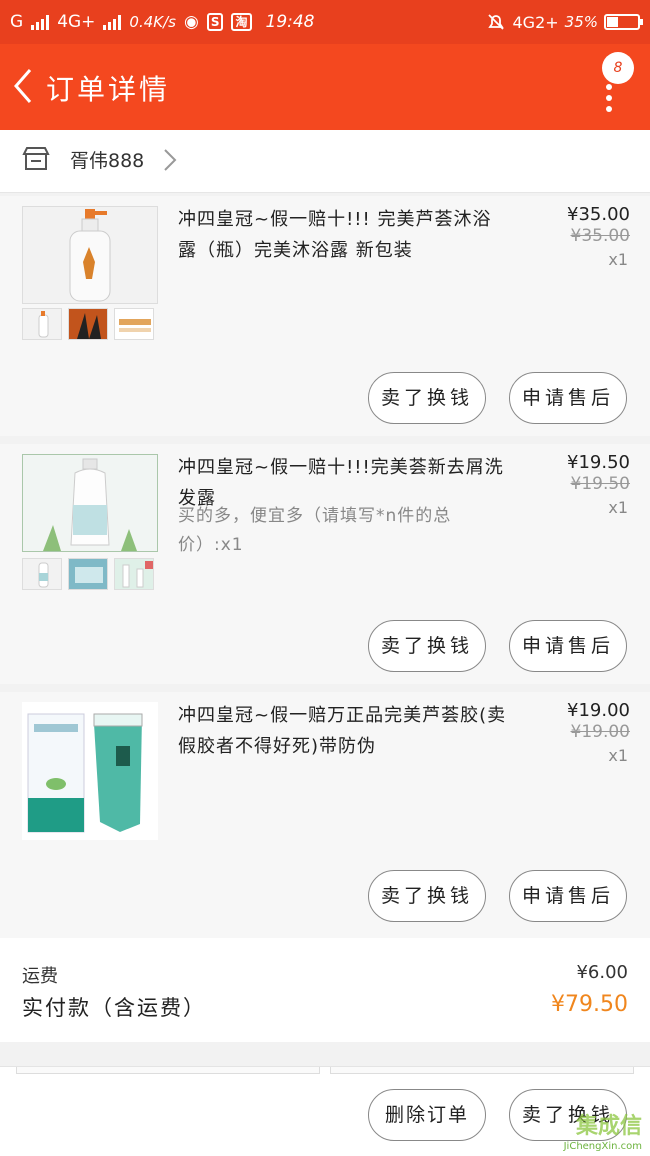 This screenshot has height=1156, width=650. Describe the element at coordinates (600, 236) in the screenshot. I see `product-original-price: ¥35.00` at that location.